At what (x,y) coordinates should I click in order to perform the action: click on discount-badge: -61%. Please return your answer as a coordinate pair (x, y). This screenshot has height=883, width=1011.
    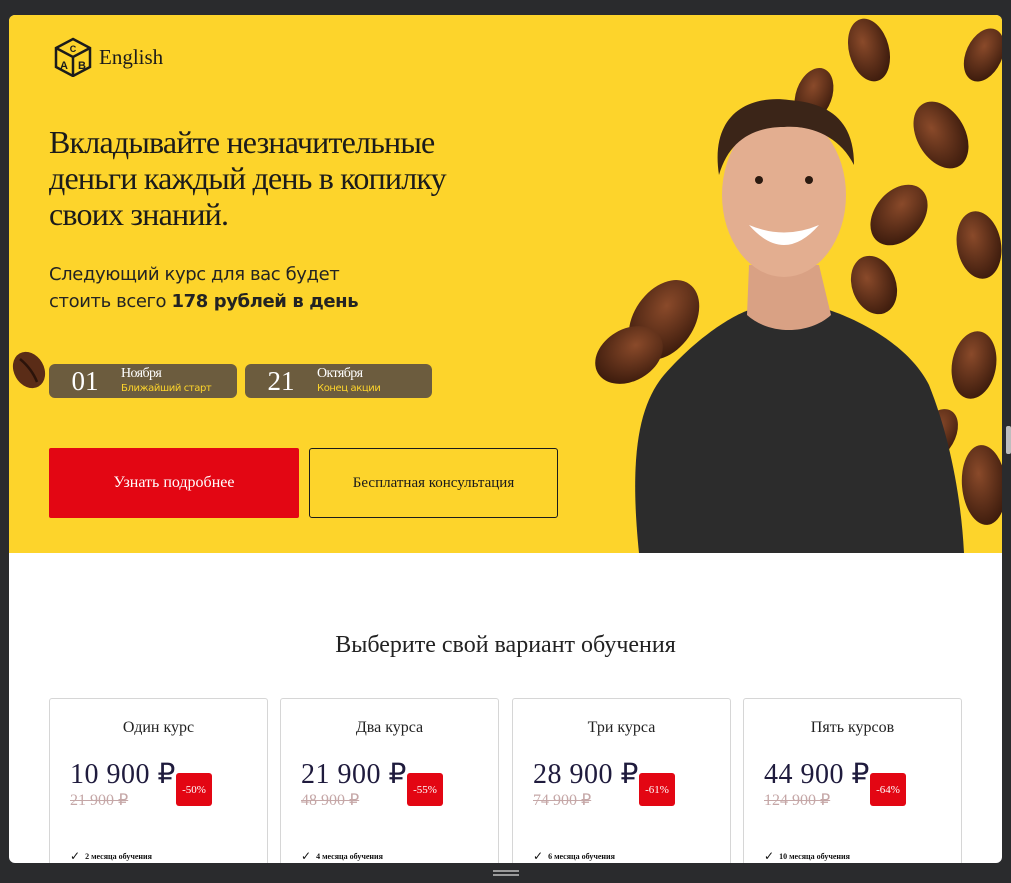
    Looking at the image, I should click on (657, 789).